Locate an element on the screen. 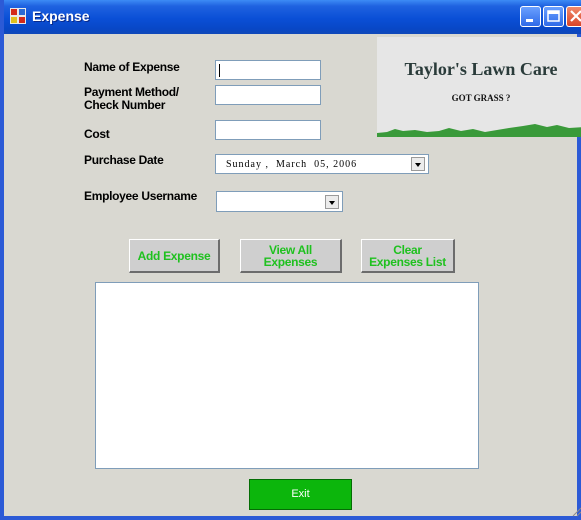 This screenshot has width=581, height=520. name-of-expense-input is located at coordinates (268, 70).